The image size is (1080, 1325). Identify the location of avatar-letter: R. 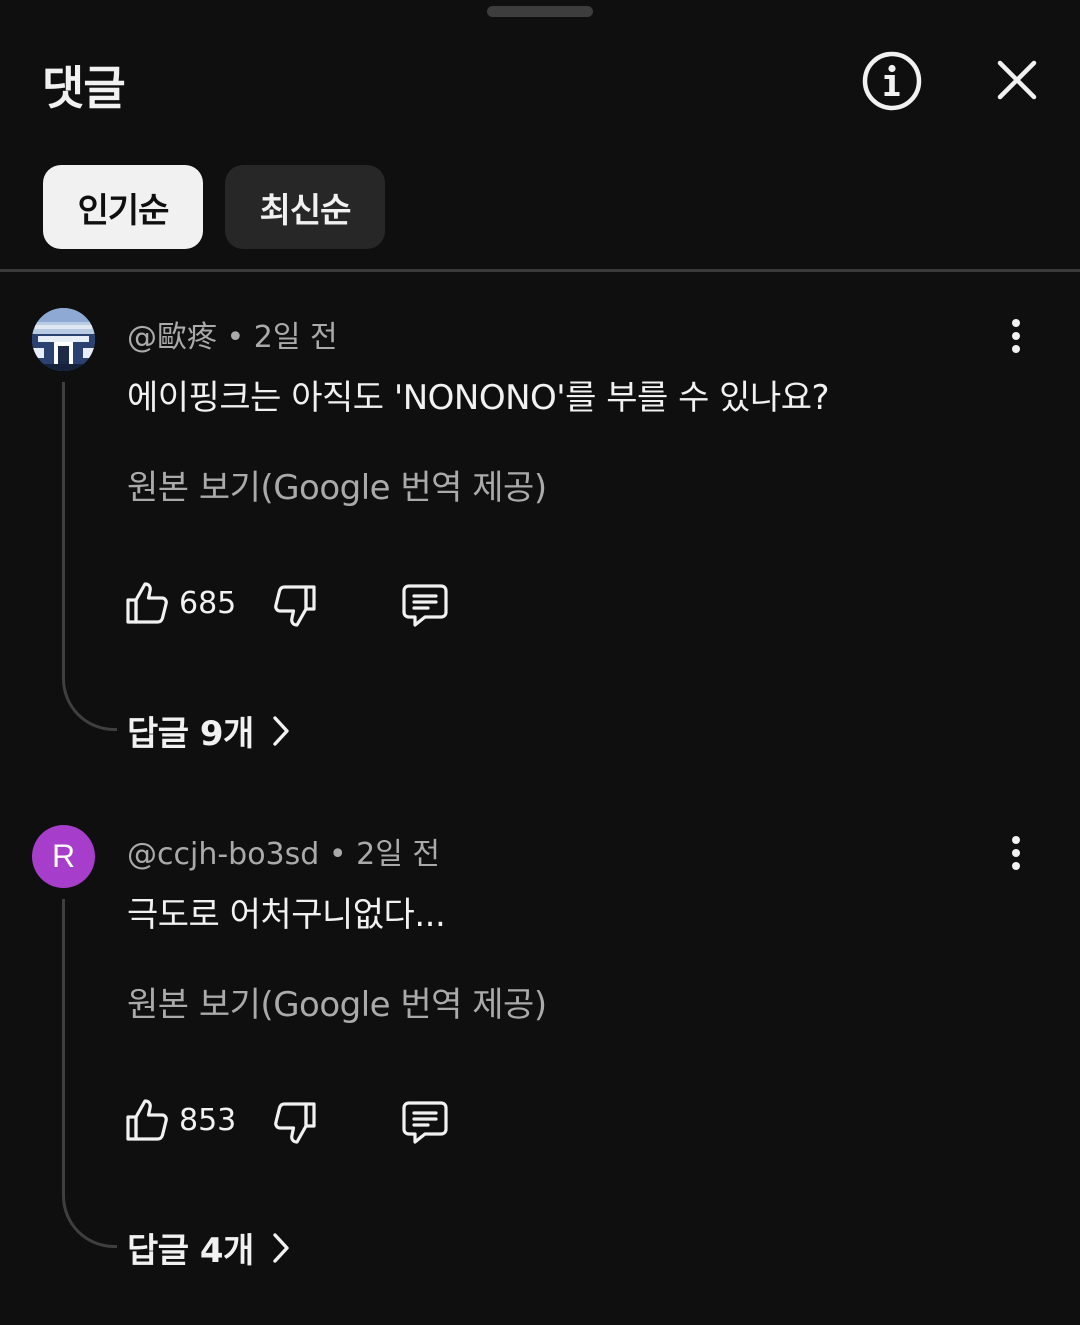
(63, 856).